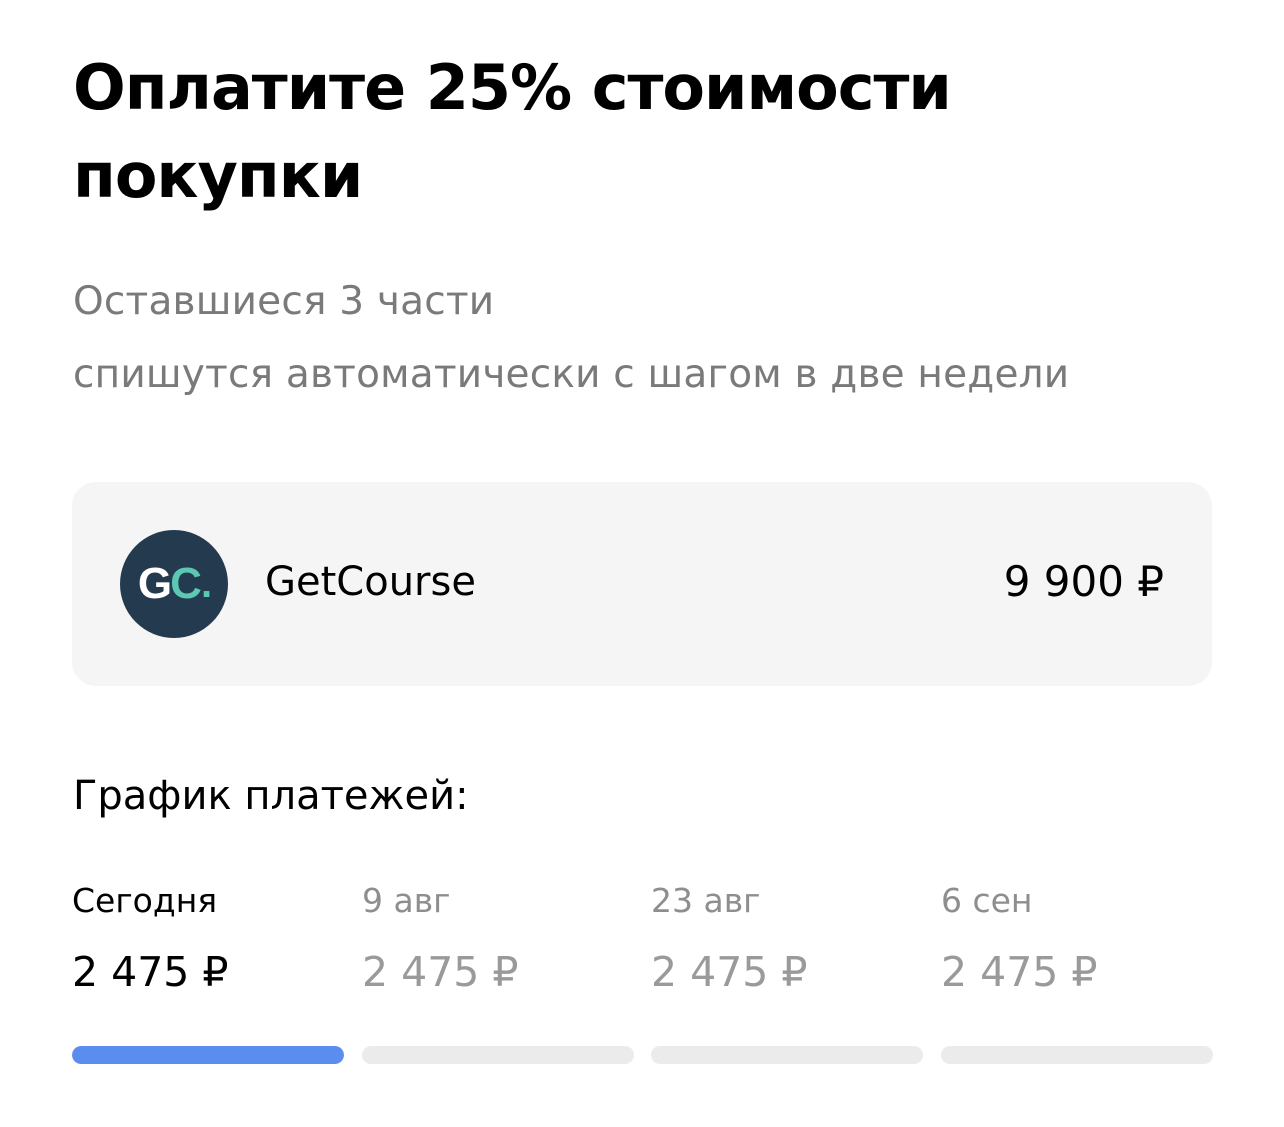  What do you see at coordinates (284, 301) in the screenshot?
I see `subtitle-remaining-parts: Оставшиеся 3 части` at bounding box center [284, 301].